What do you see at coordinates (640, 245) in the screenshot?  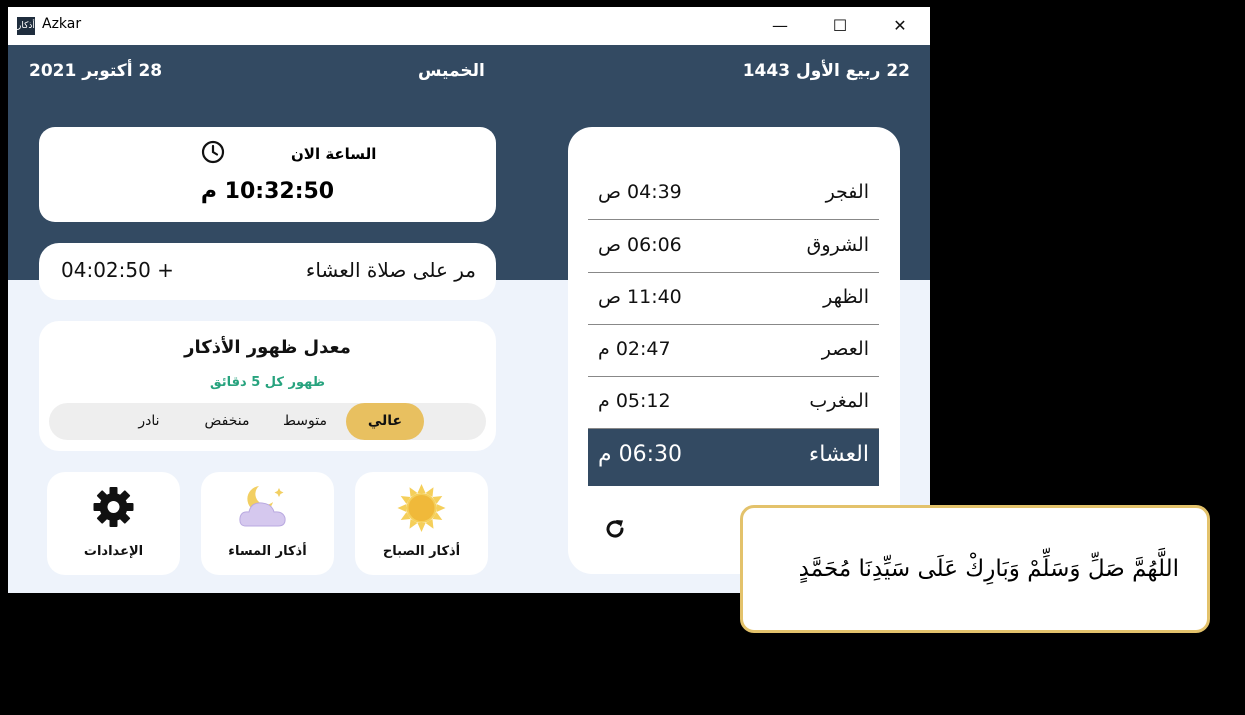 I see `prayer-time: 06:06 ص` at bounding box center [640, 245].